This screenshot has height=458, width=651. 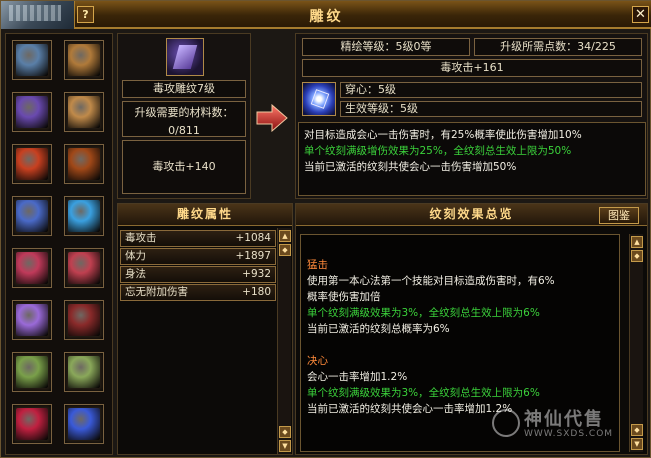 I want to click on next-bonus: 毒攻击+161, so click(x=472, y=68).